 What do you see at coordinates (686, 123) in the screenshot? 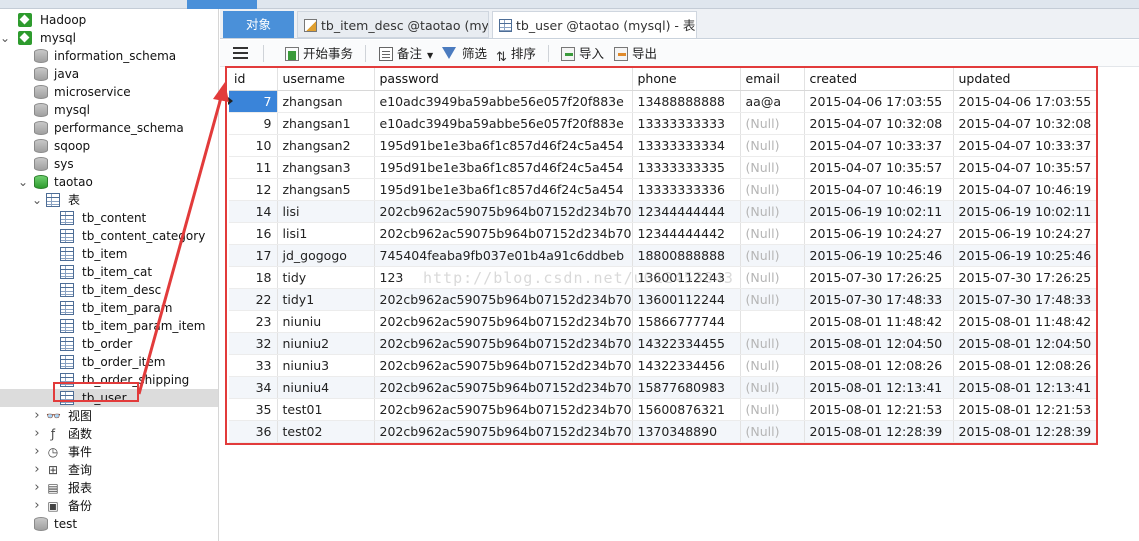
I see `cell-phone: 13333333333` at bounding box center [686, 123].